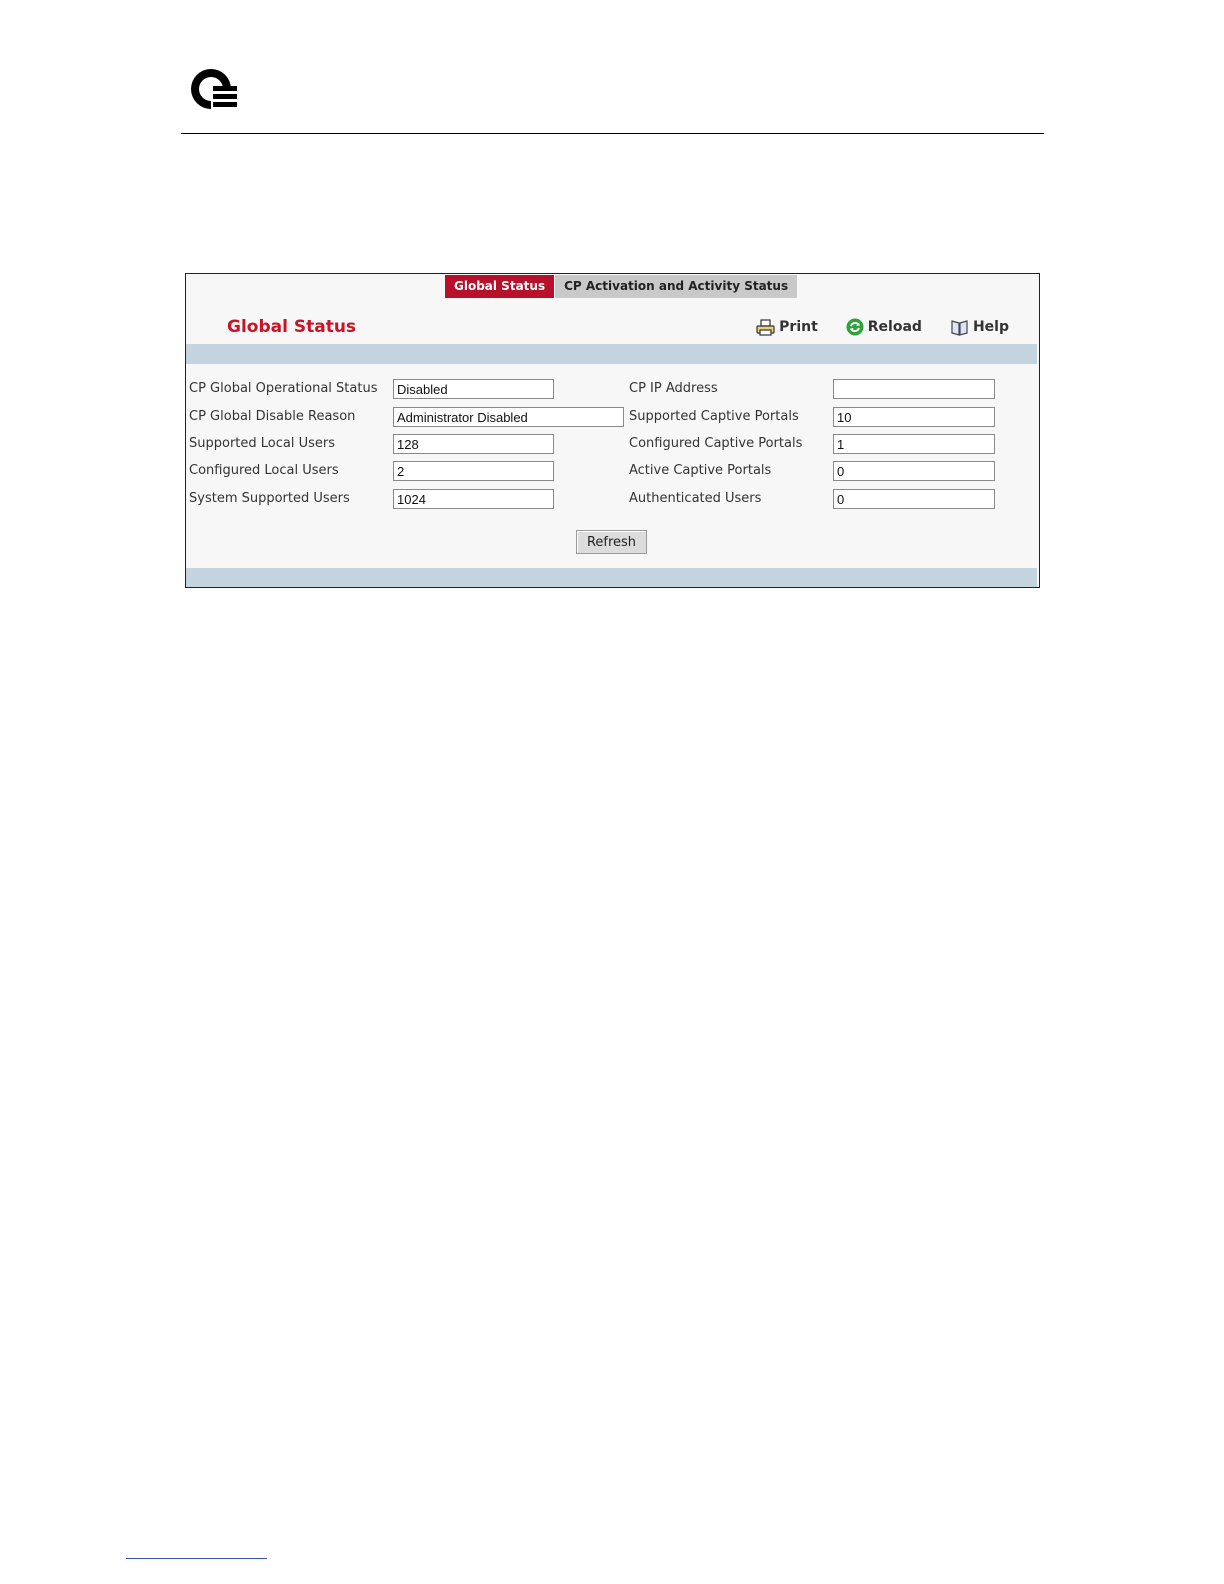 This screenshot has width=1224, height=1584. I want to click on configured-captive-portals-label: Configured Captive Portals, so click(716, 443).